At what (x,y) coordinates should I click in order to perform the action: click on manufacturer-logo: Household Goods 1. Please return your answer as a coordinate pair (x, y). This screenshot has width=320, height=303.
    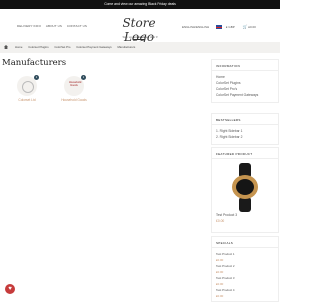
    Looking at the image, I should click on (75, 85).